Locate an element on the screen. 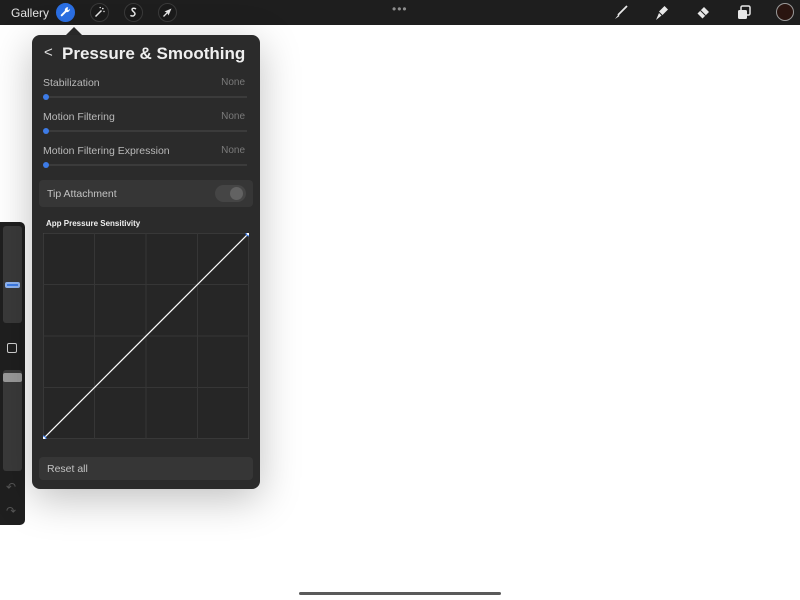 The image size is (800, 600). motion-filtering-expression-slider is located at coordinates (145, 165).